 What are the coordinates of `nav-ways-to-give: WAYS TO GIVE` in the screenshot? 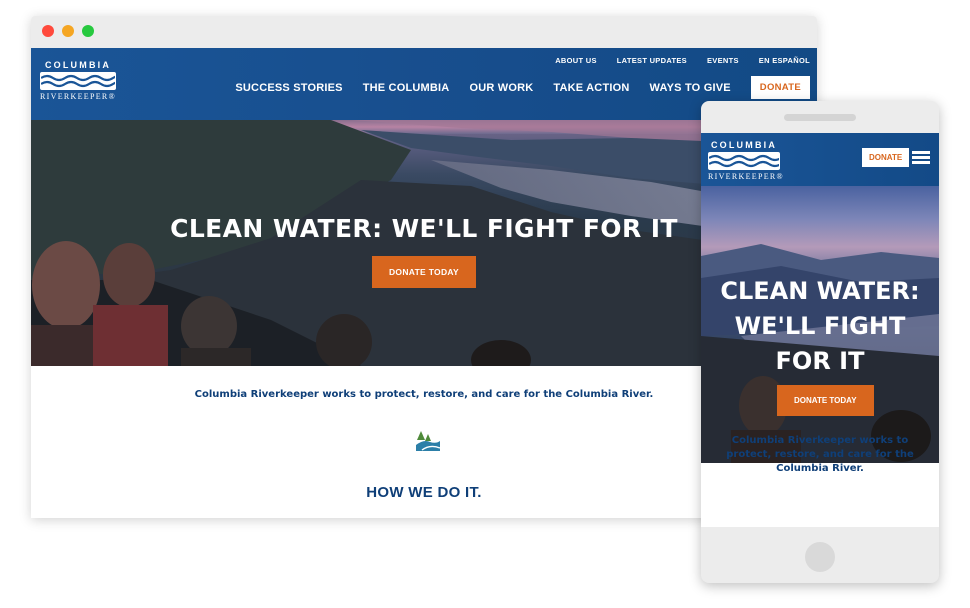 It's located at (690, 88).